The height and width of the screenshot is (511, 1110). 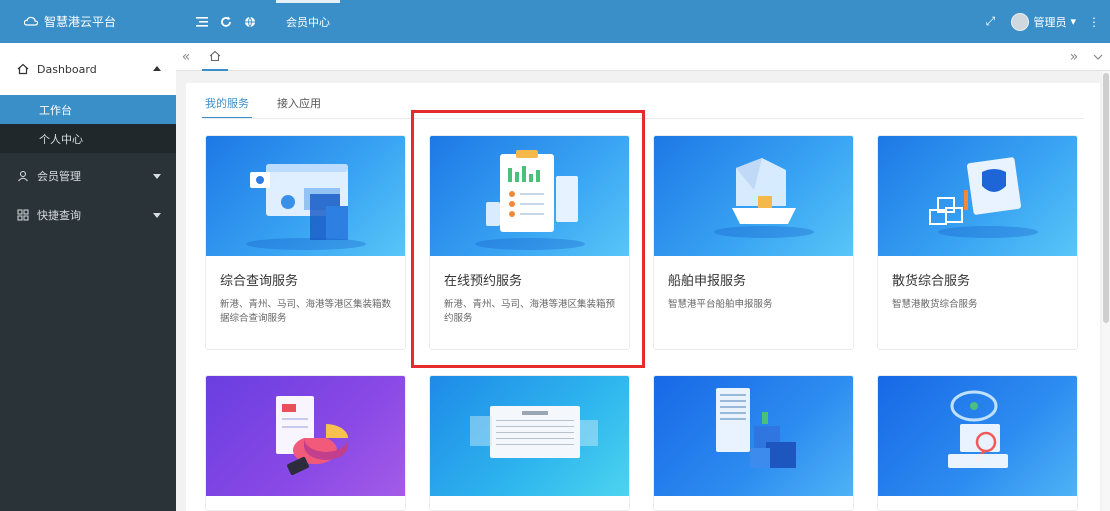 I want to click on service-card: 综合查询服务 新港、青州、马司、海港等港区集装箱数据综合查询服务, so click(x=305, y=242).